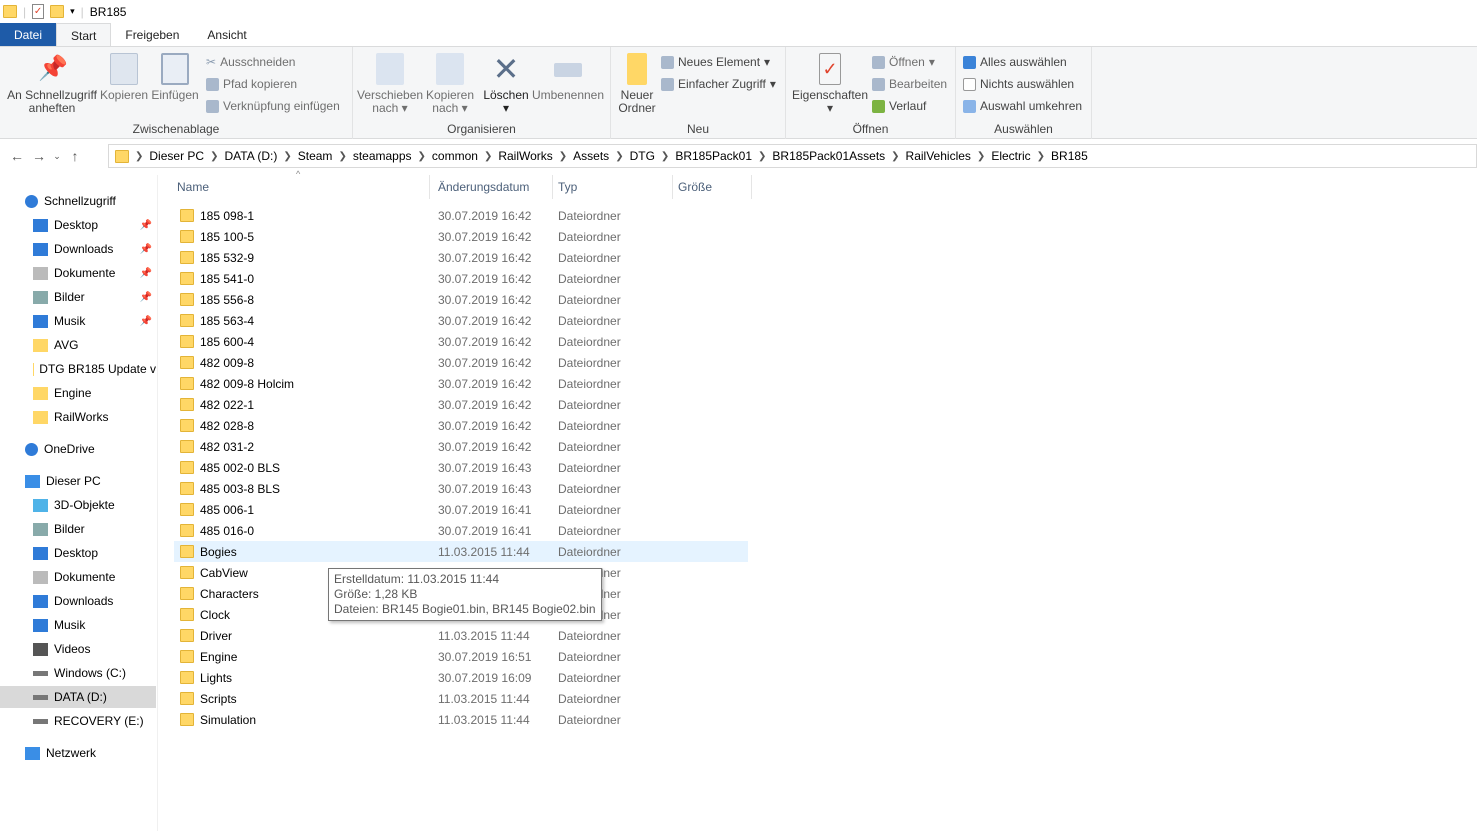 Image resolution: width=1477 pixels, height=831 pixels. Describe the element at coordinates (461, 341) in the screenshot. I see `table-row: 185 600-4 30.07.2019 16:42 Dateiordner` at that location.